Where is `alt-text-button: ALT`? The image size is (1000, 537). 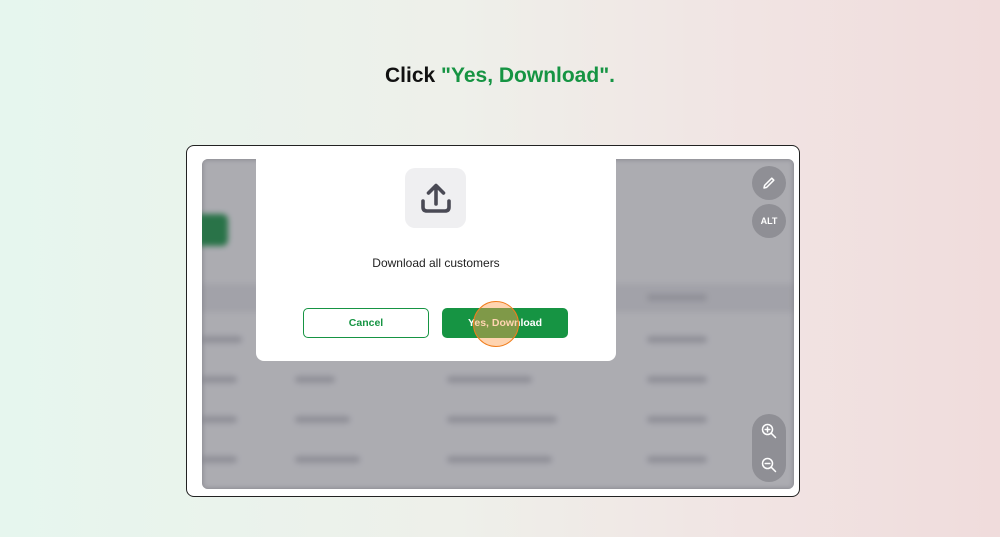 alt-text-button: ALT is located at coordinates (769, 221).